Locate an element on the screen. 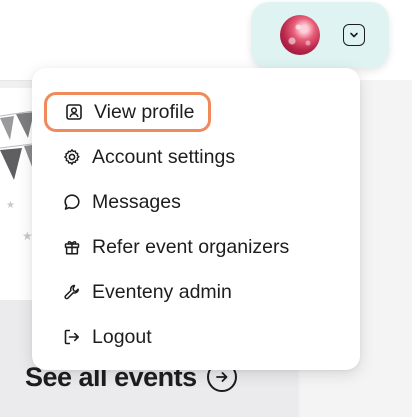 This screenshot has width=412, height=417. menu-item-logout: Logout is located at coordinates (106, 337).